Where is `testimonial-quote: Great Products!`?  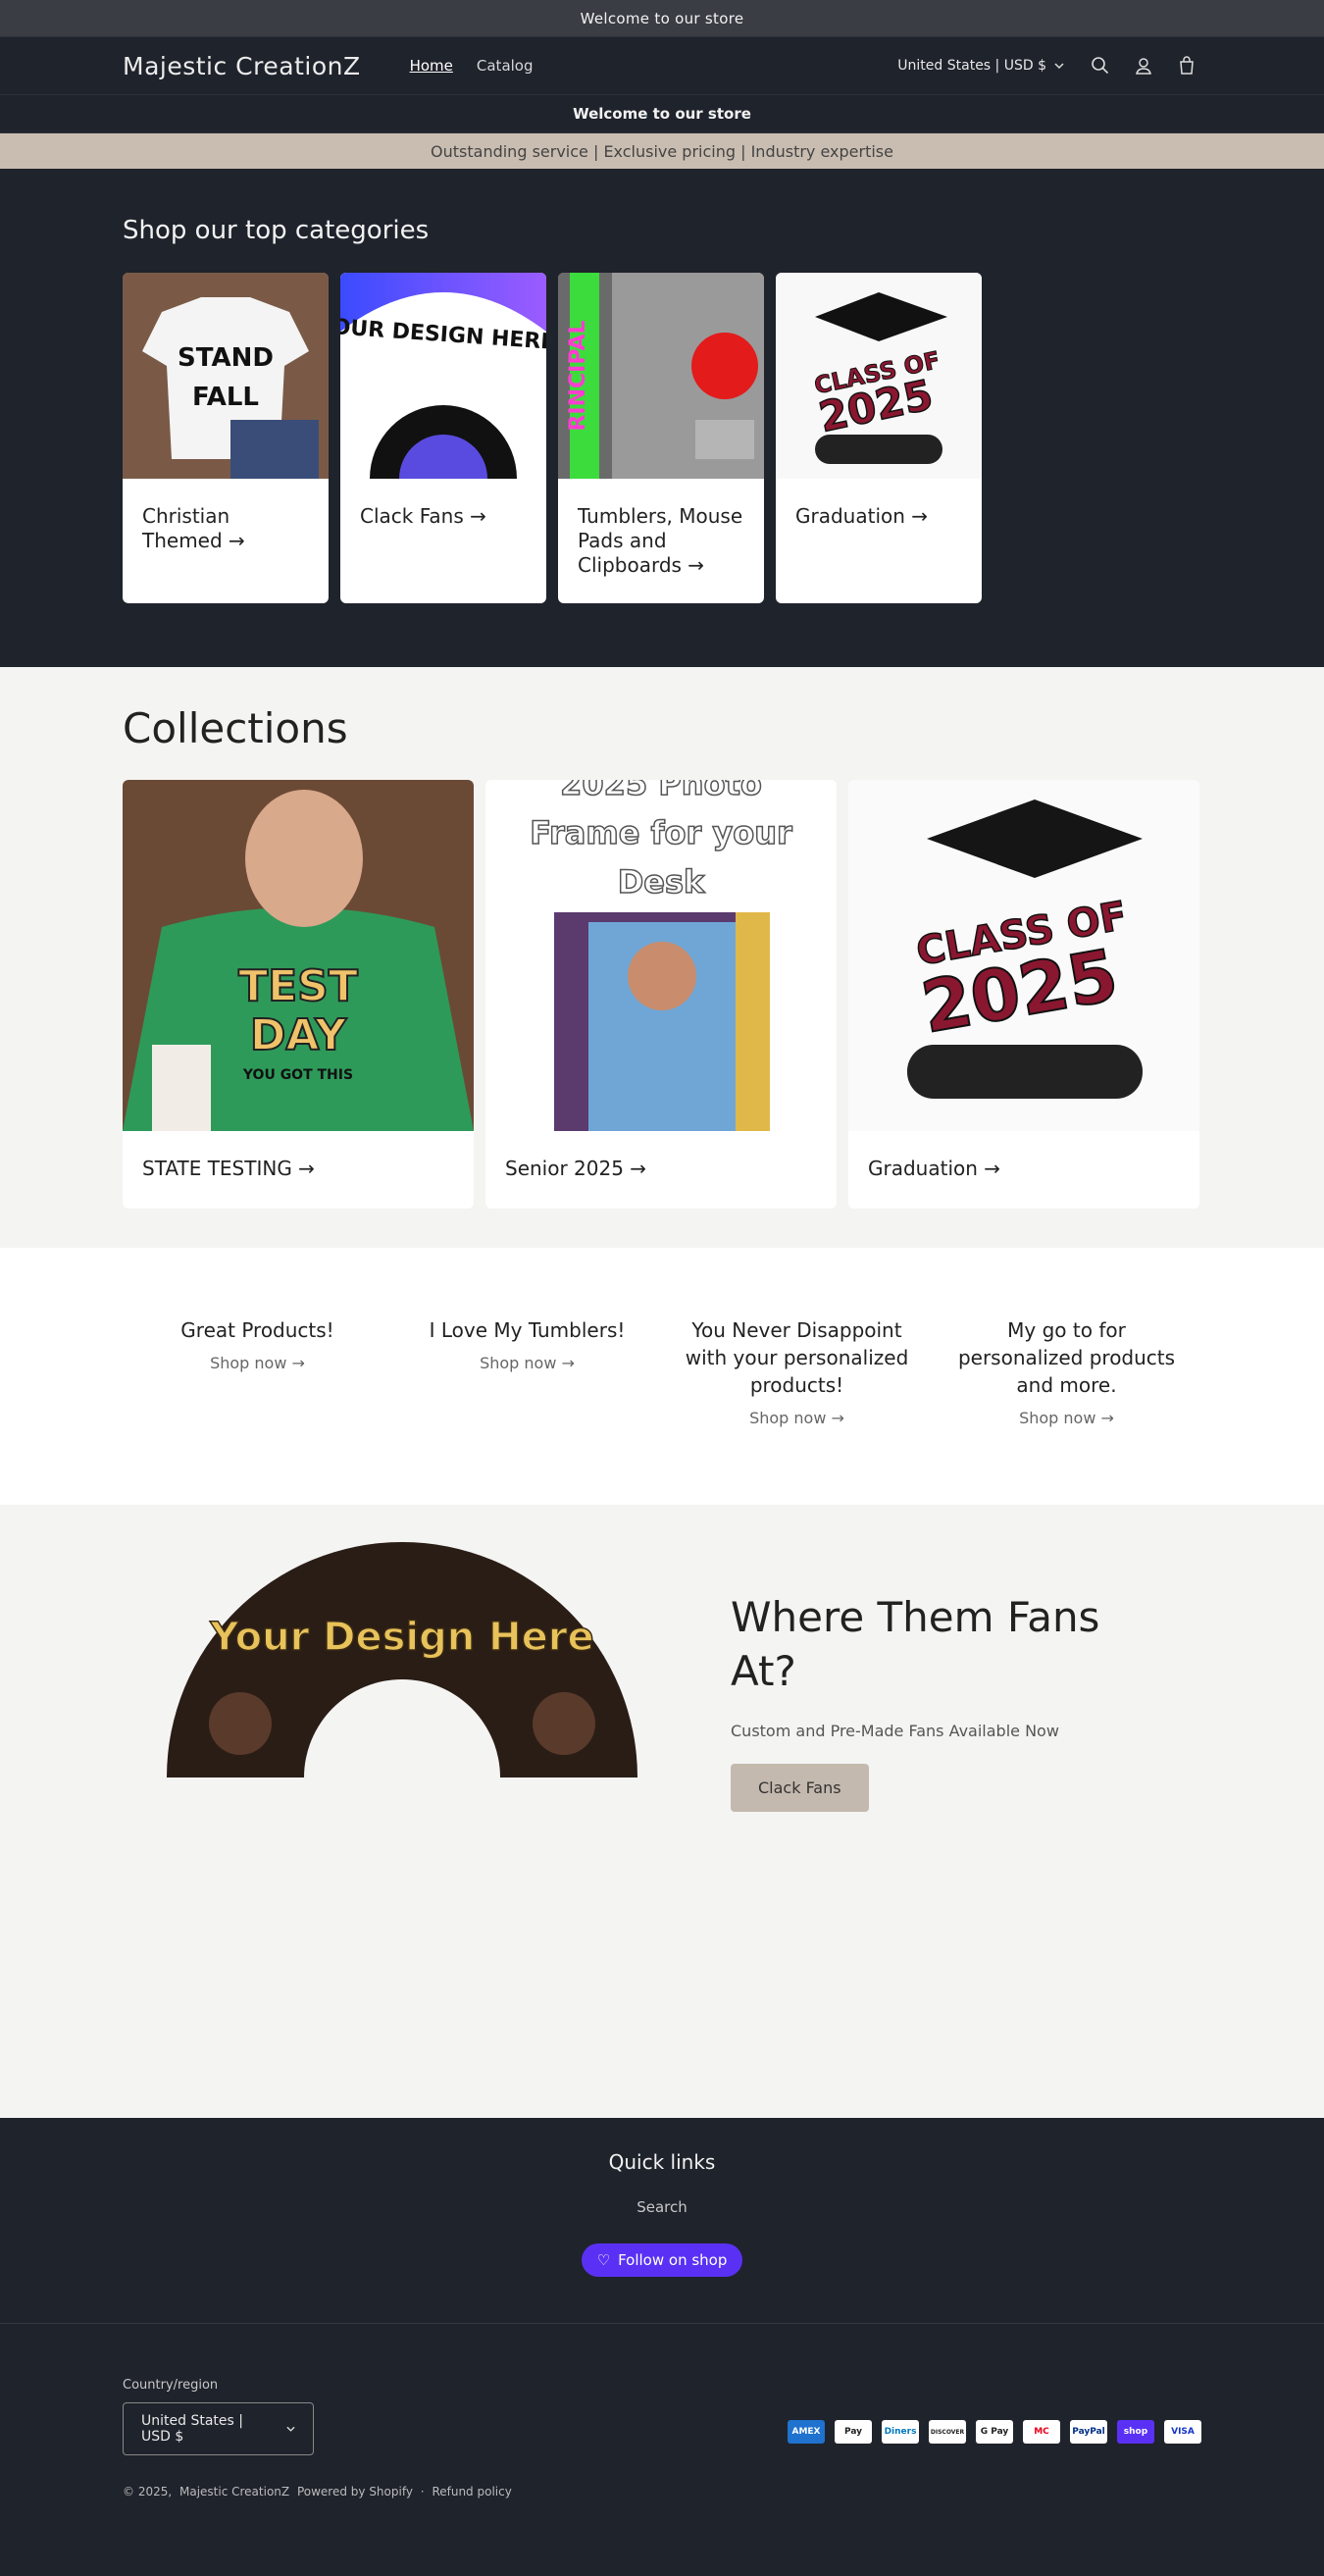 testimonial-quote: Great Products! is located at coordinates (257, 1330).